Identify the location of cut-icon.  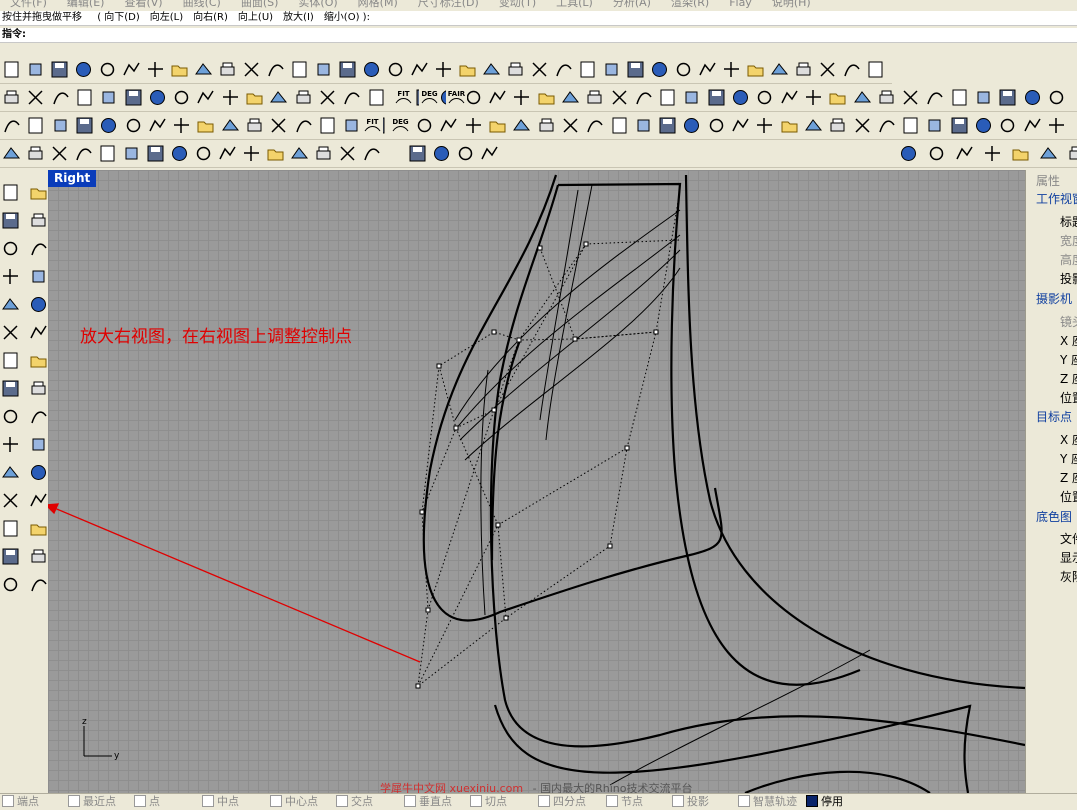
(131, 69).